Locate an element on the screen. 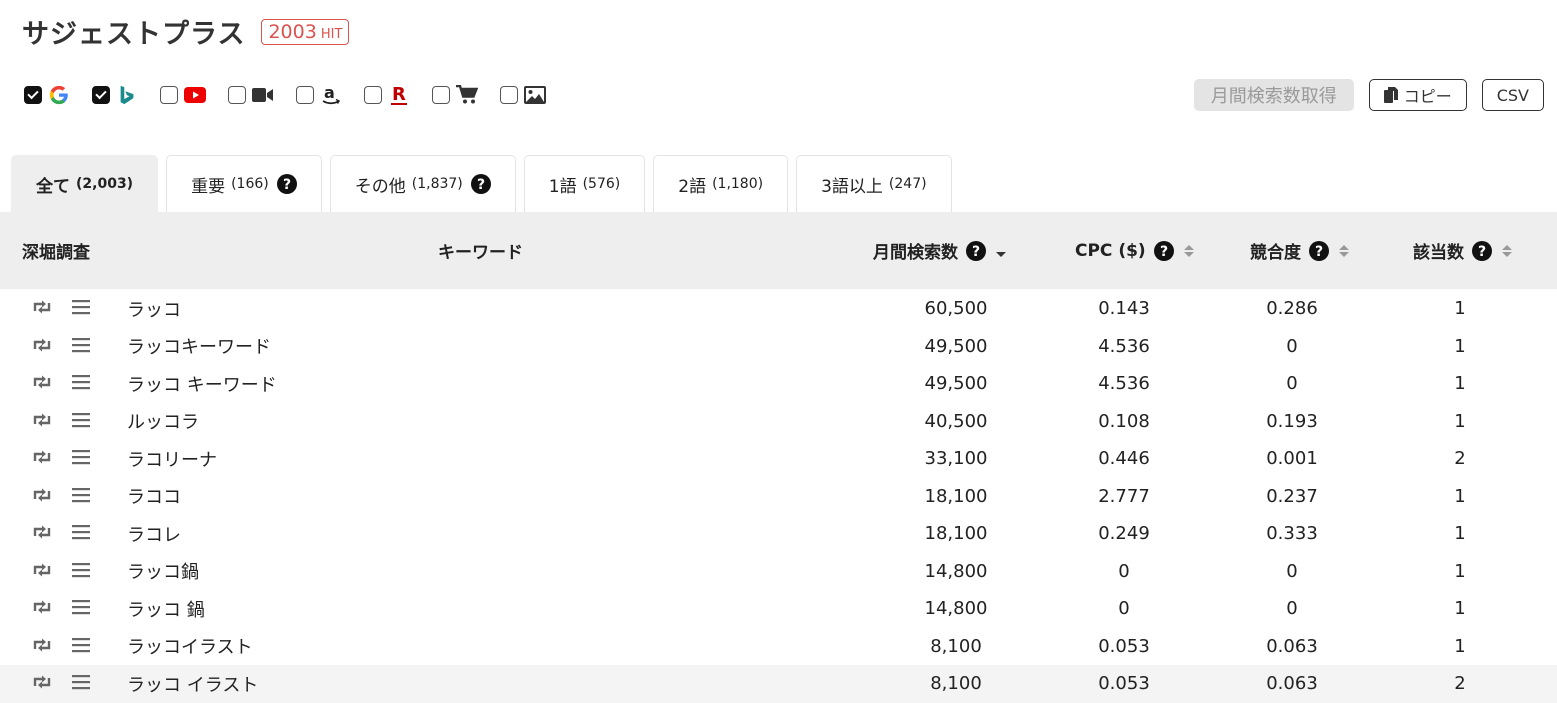  keyword-cell: ラッコ キーワード is located at coordinates (202, 384).